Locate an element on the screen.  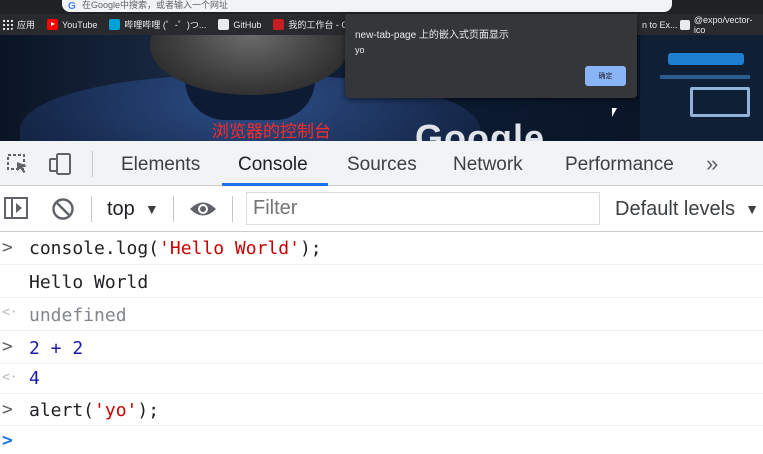
tab-sources: Sources is located at coordinates (382, 163).